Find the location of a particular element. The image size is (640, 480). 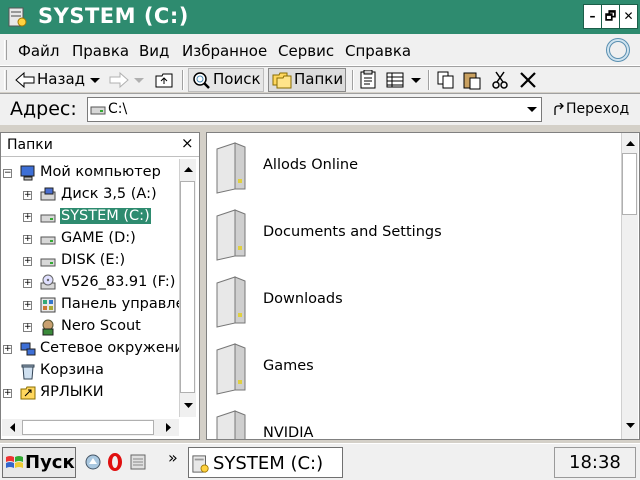

windows-throbber-icon is located at coordinates (618, 50).